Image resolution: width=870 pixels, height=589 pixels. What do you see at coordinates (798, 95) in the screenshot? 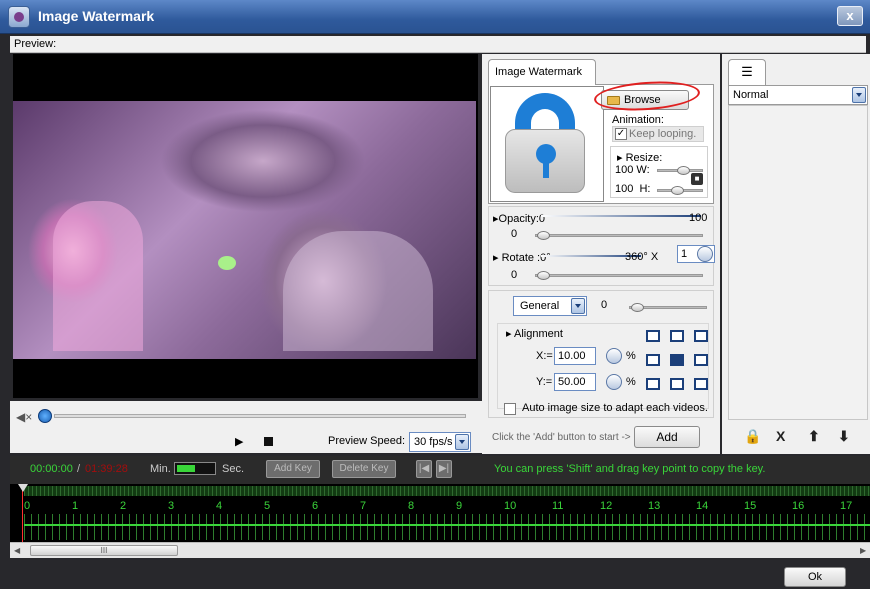
I see `blend-mode-select: Normal` at bounding box center [798, 95].